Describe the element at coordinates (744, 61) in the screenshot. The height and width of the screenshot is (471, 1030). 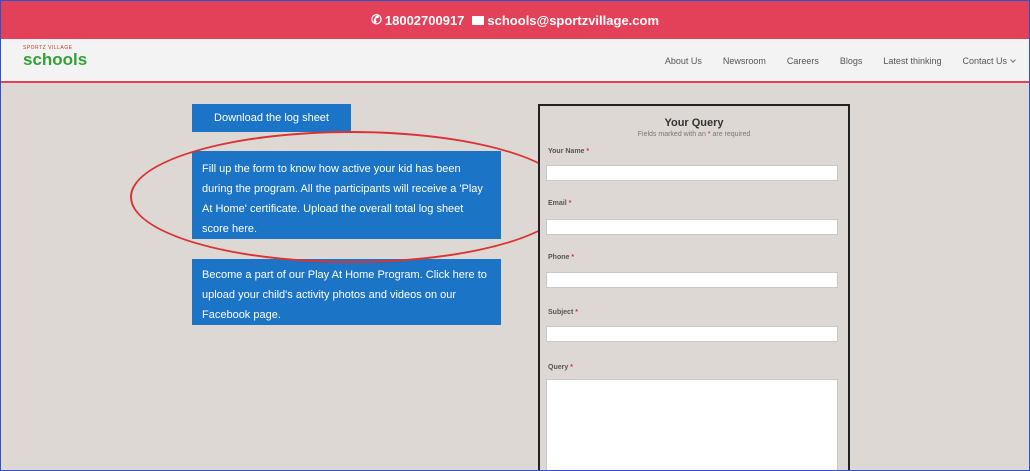
I see `nav-newsroom: Newsroom` at that location.